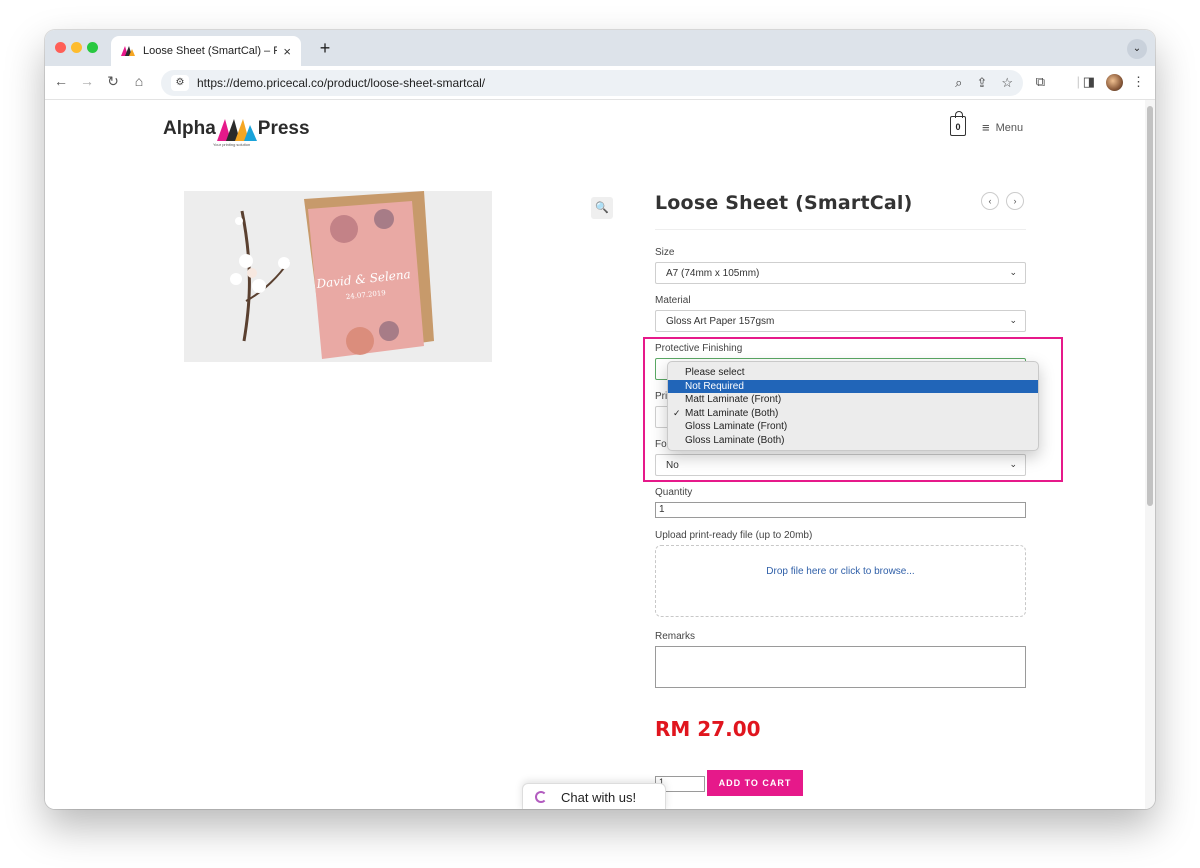  I want to click on product-image: David & Selena 24.07.2019, so click(338, 276).